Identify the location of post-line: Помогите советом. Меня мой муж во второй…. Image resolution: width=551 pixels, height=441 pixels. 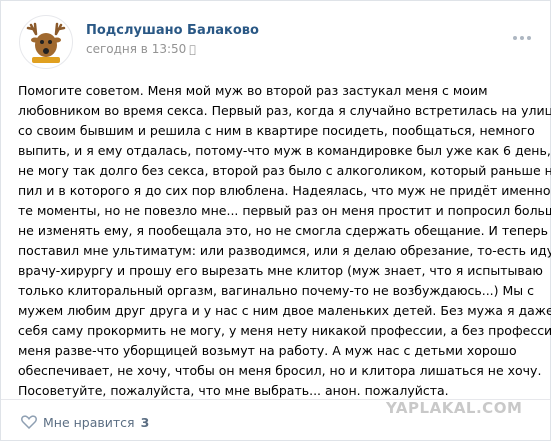
(253, 90).